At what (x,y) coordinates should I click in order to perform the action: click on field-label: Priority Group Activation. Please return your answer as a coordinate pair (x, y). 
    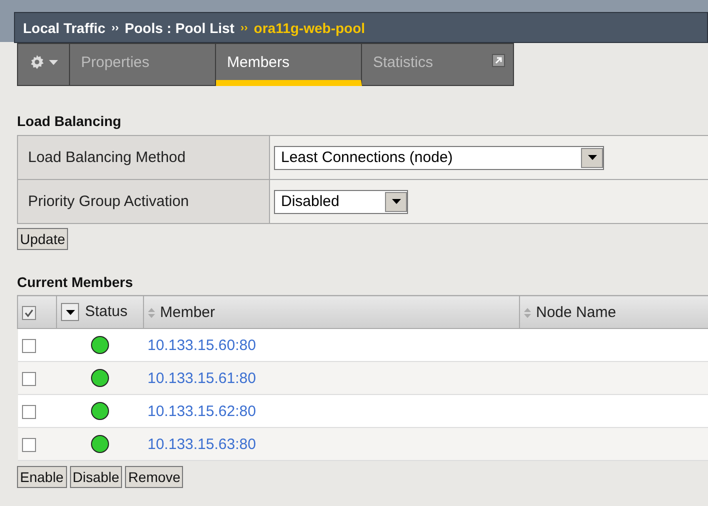
    Looking at the image, I should click on (144, 202).